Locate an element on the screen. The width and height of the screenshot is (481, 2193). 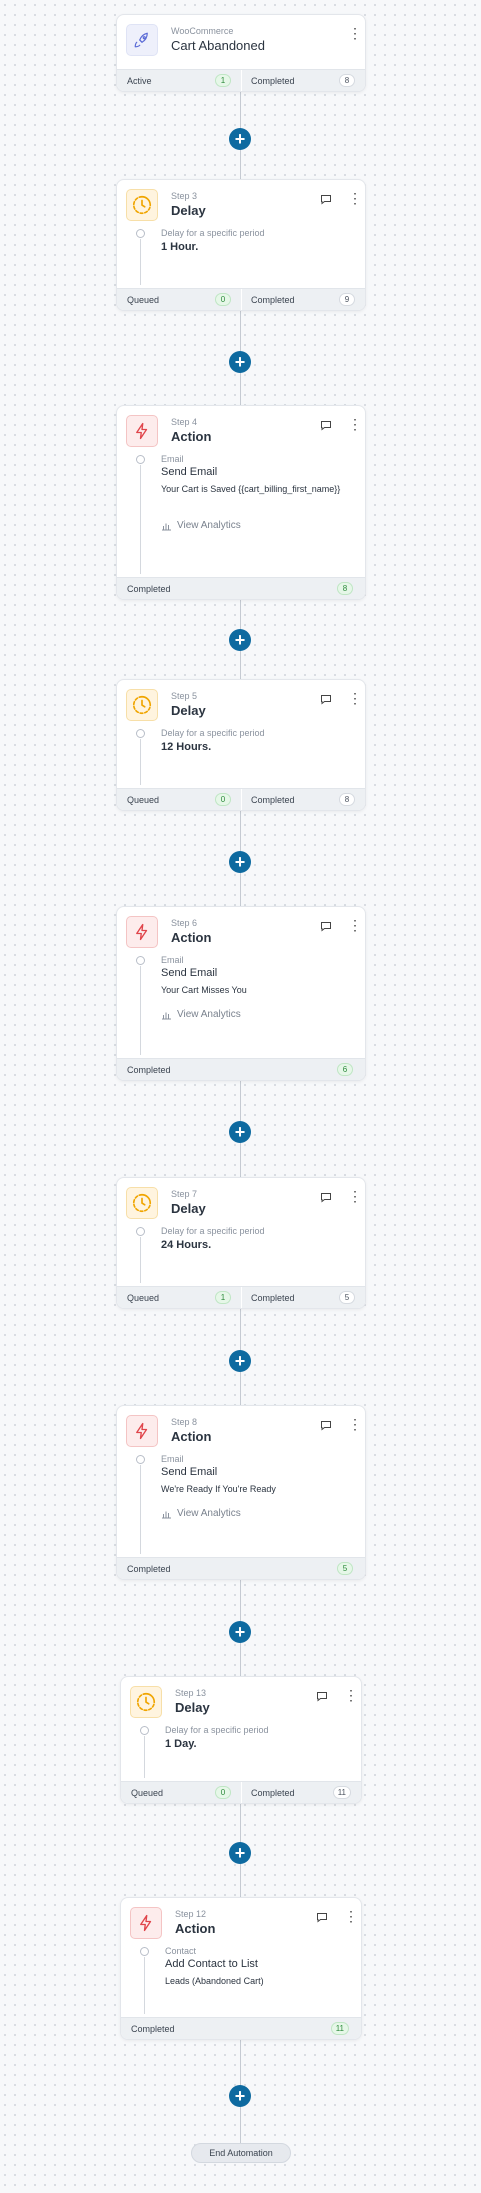
step-number-label: Step 6 is located at coordinates (184, 923).